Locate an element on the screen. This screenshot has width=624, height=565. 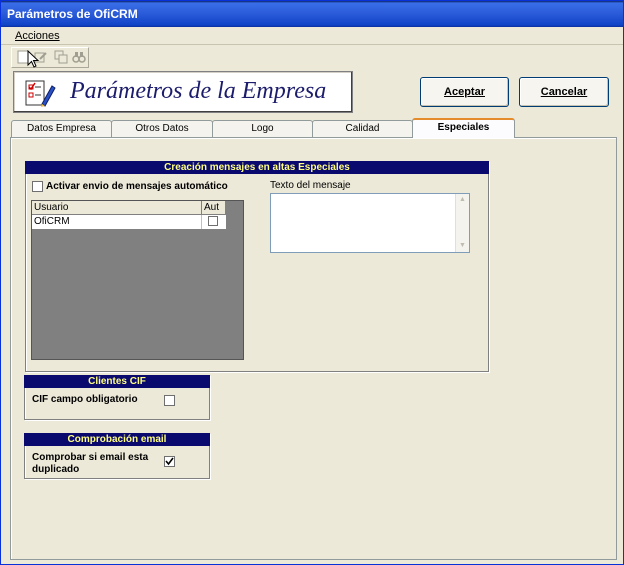
message-text-label: Texto del mensaje is located at coordinates (310, 185).